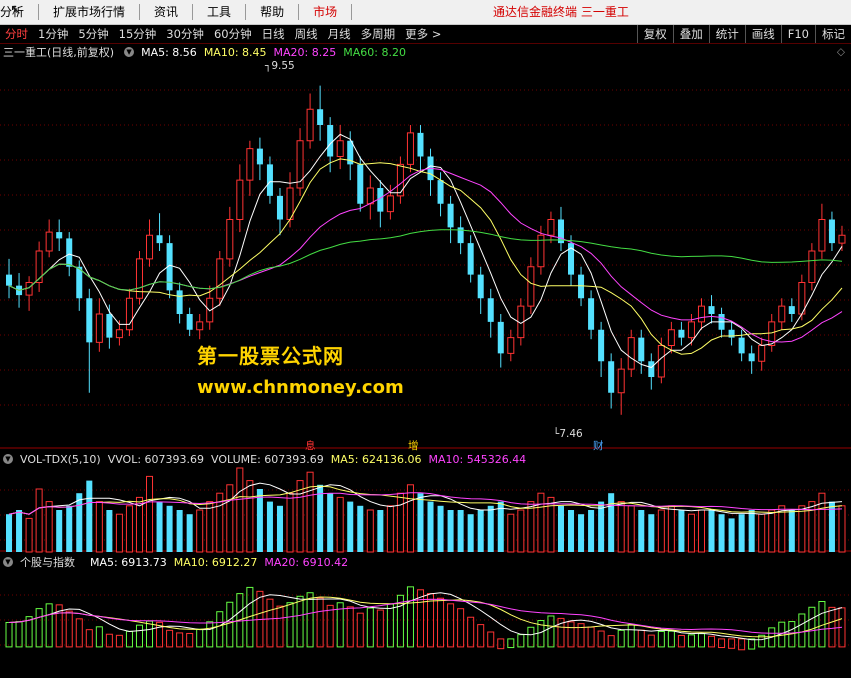 The image size is (851, 678). Describe the element at coordinates (413, 445) in the screenshot. I see `share-increase-marker: 增` at that location.